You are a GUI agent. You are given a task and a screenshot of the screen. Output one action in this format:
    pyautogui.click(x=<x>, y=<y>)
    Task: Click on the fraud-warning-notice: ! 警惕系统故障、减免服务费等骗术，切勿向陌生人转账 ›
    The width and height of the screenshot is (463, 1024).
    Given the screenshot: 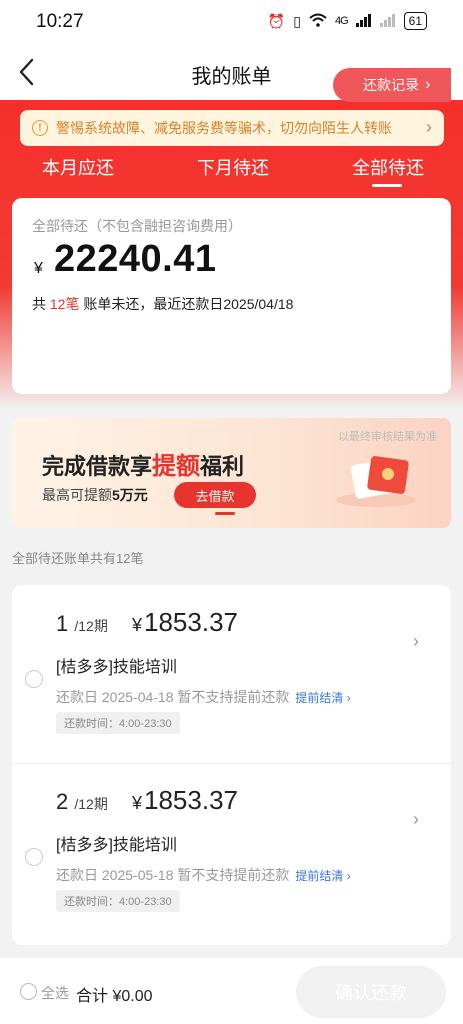 What is the action you would take?
    pyautogui.click(x=232, y=128)
    